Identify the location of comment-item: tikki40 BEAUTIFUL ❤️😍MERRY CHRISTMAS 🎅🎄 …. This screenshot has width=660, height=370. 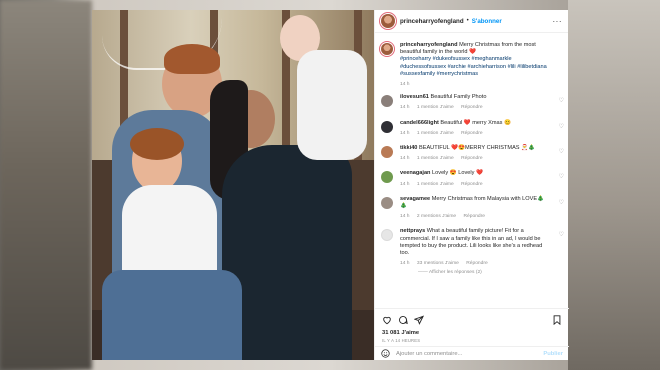
(472, 153).